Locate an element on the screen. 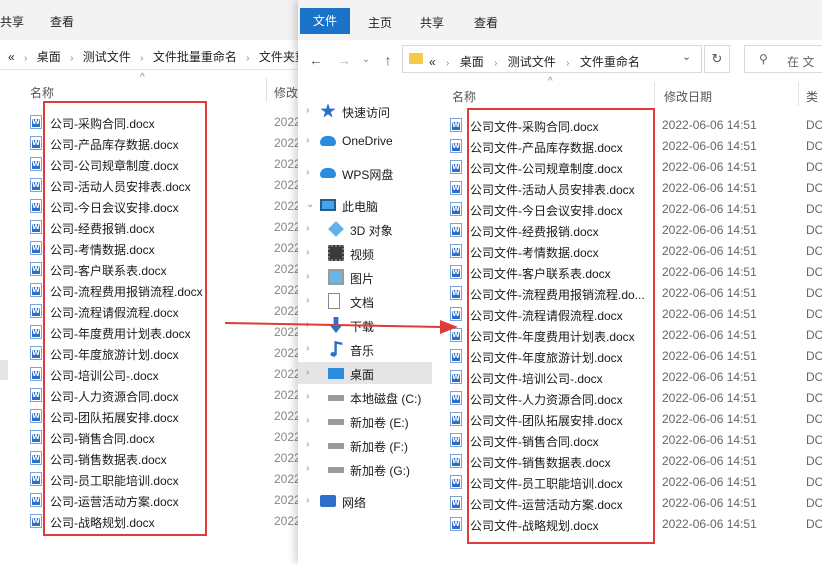 This screenshot has height=564, width=822. recent-locations-chevron-icon: ⌄ is located at coordinates (366, 60).